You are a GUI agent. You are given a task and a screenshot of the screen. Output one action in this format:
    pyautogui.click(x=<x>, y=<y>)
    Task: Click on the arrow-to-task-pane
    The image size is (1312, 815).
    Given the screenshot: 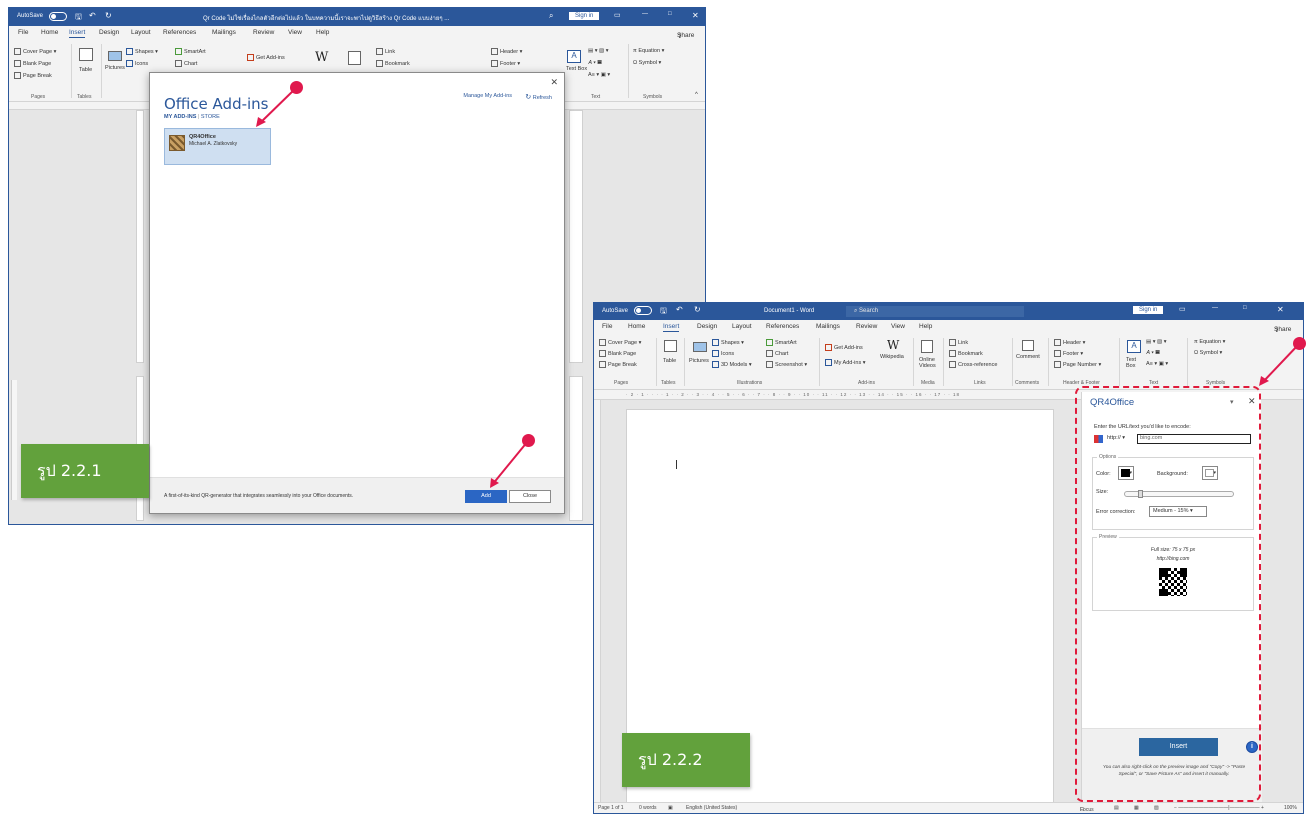 What is the action you would take?
    pyautogui.click(x=1280, y=363)
    